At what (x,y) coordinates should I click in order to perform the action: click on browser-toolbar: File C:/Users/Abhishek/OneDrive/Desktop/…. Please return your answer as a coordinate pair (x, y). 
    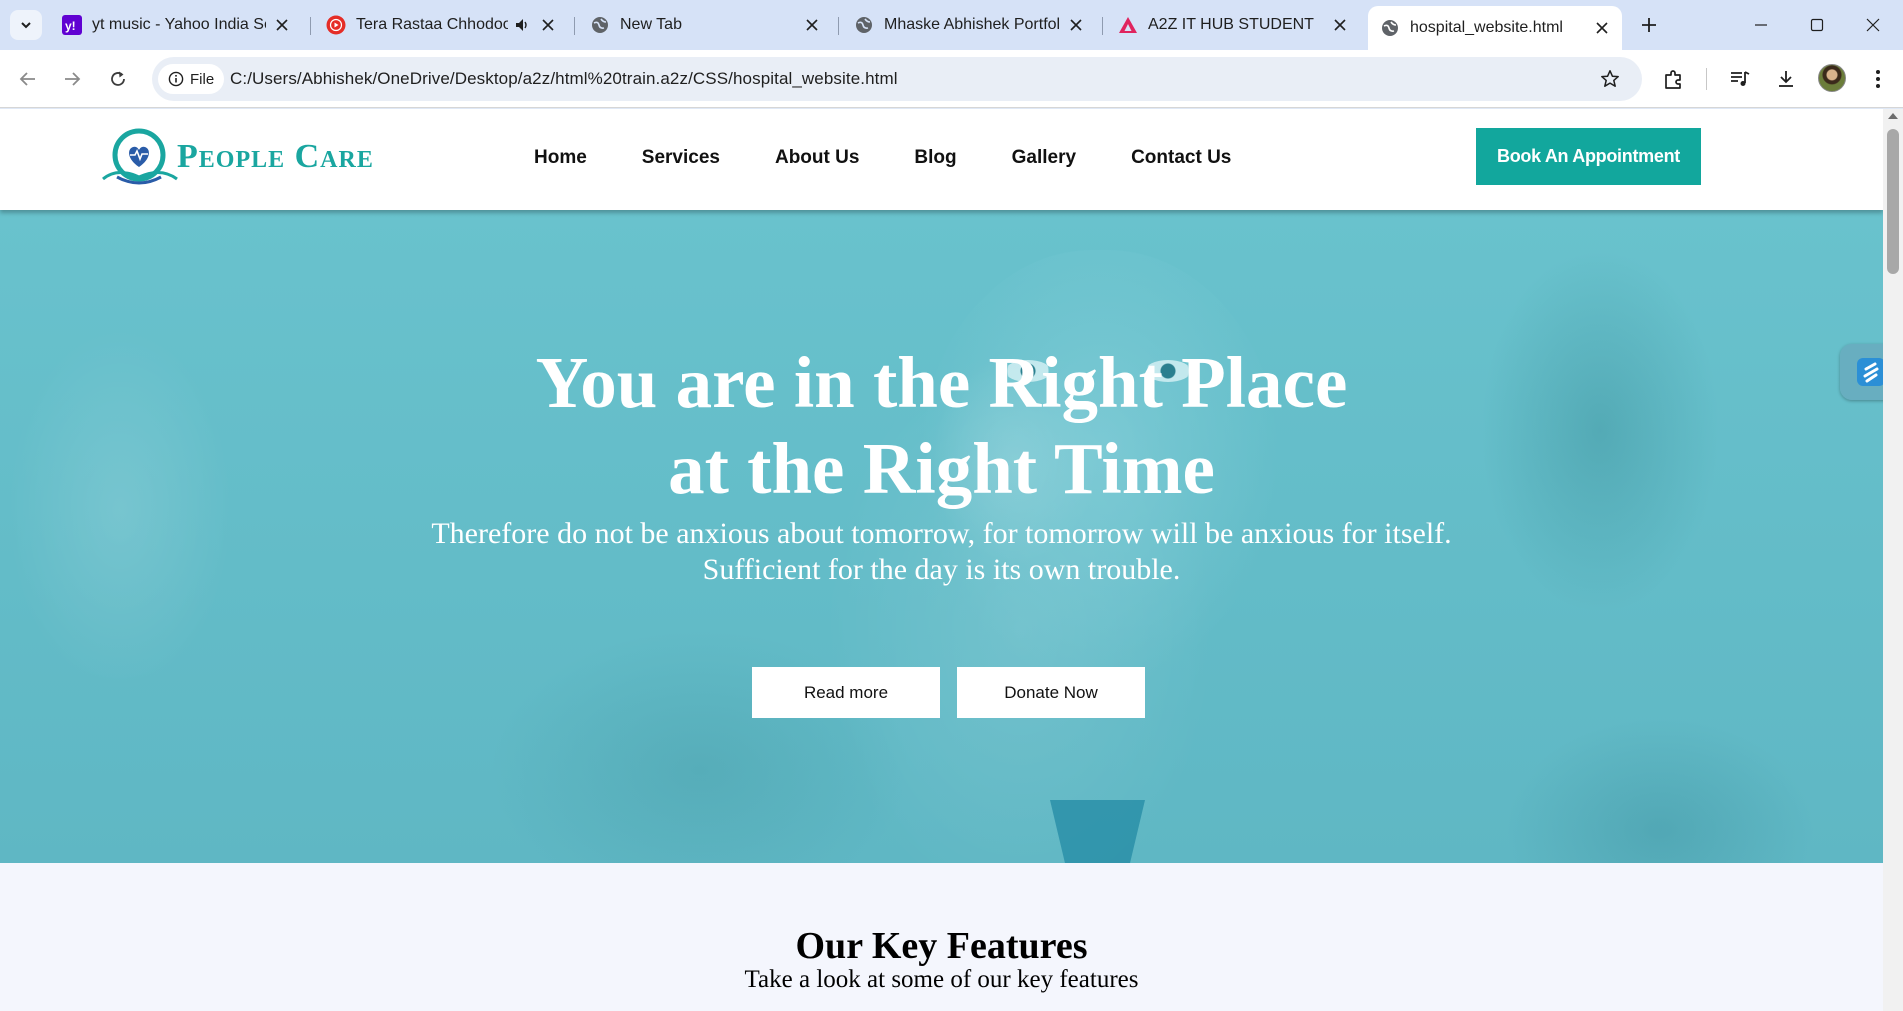
    Looking at the image, I should click on (951, 79).